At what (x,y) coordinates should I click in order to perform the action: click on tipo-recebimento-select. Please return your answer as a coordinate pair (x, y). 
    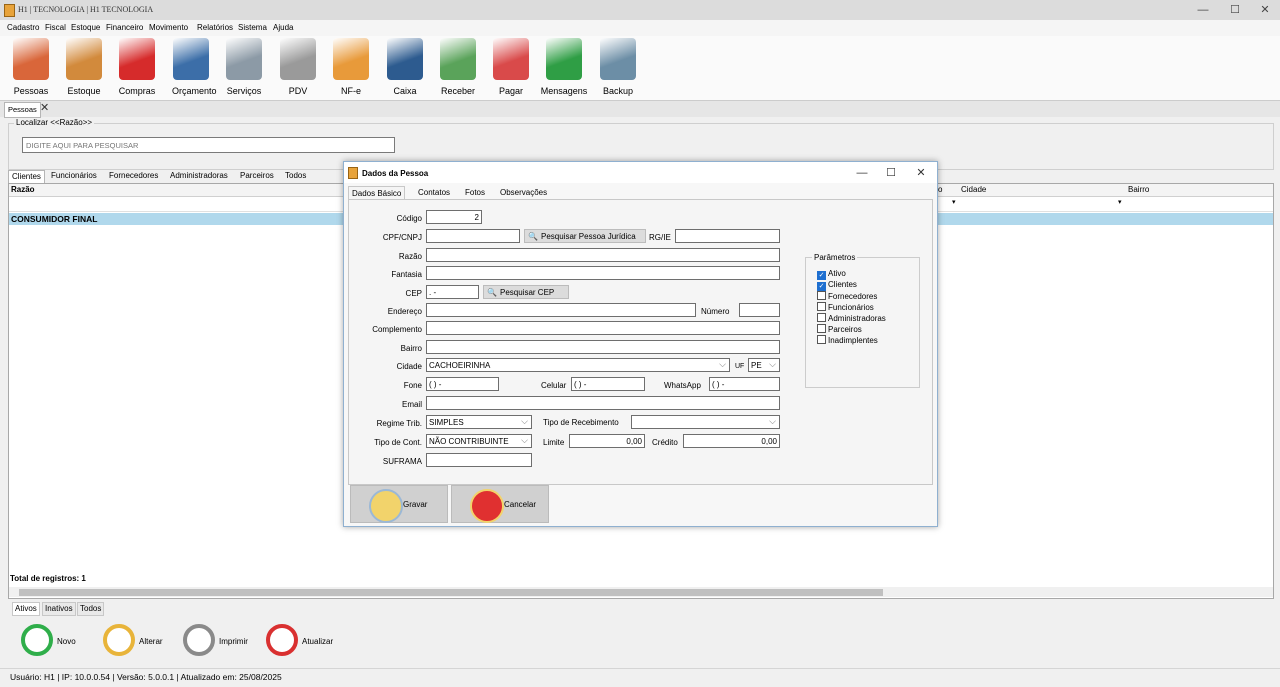
    Looking at the image, I should click on (705, 422).